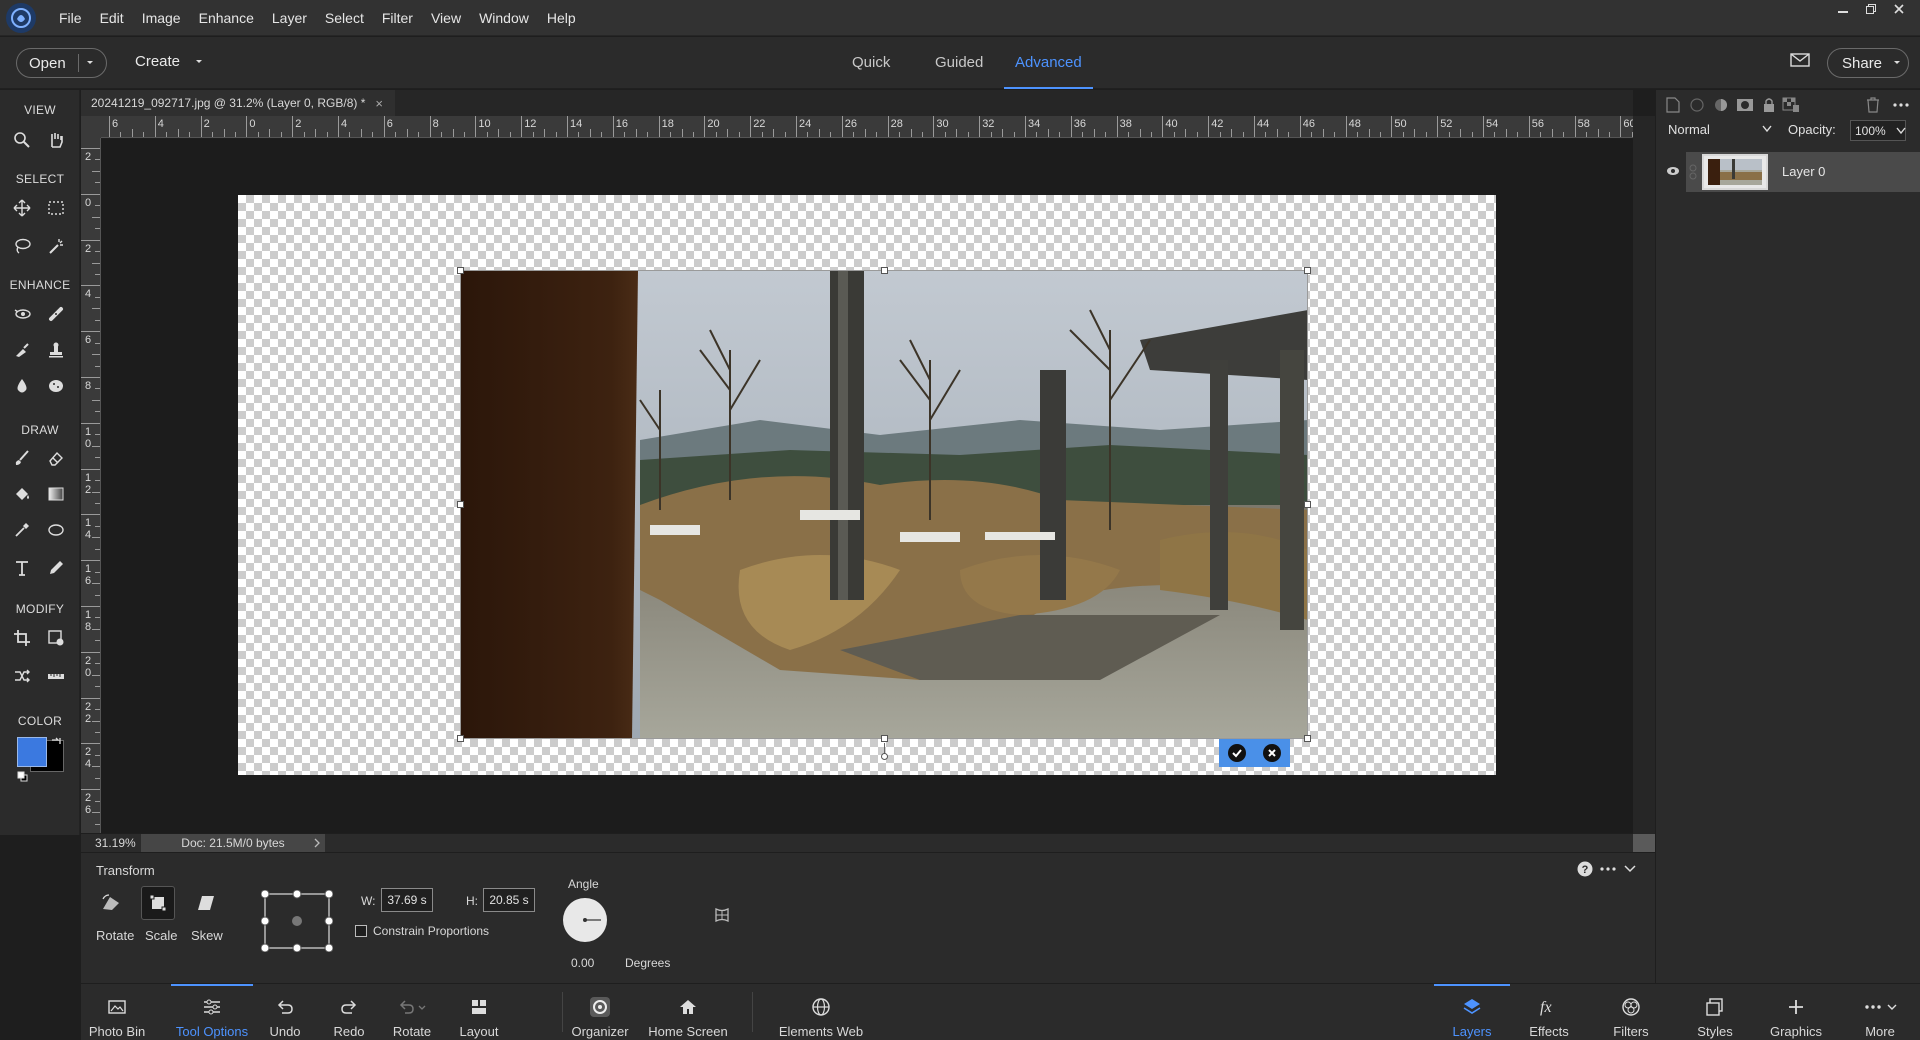 This screenshot has height=1040, width=1920. What do you see at coordinates (1307, 270) in the screenshot?
I see `handle-top-right` at bounding box center [1307, 270].